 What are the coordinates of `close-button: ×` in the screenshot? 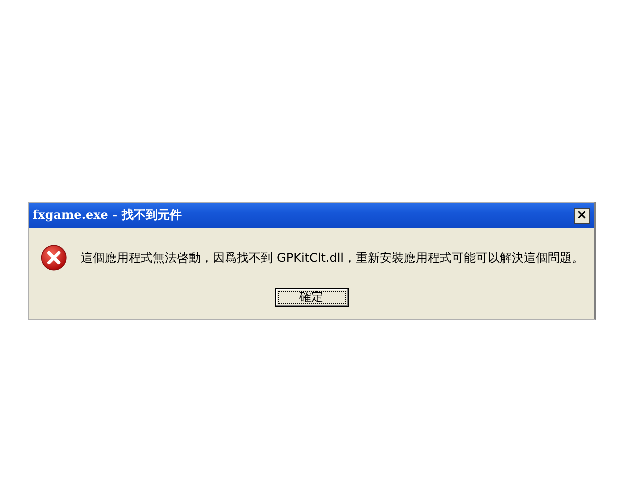 It's located at (582, 216).